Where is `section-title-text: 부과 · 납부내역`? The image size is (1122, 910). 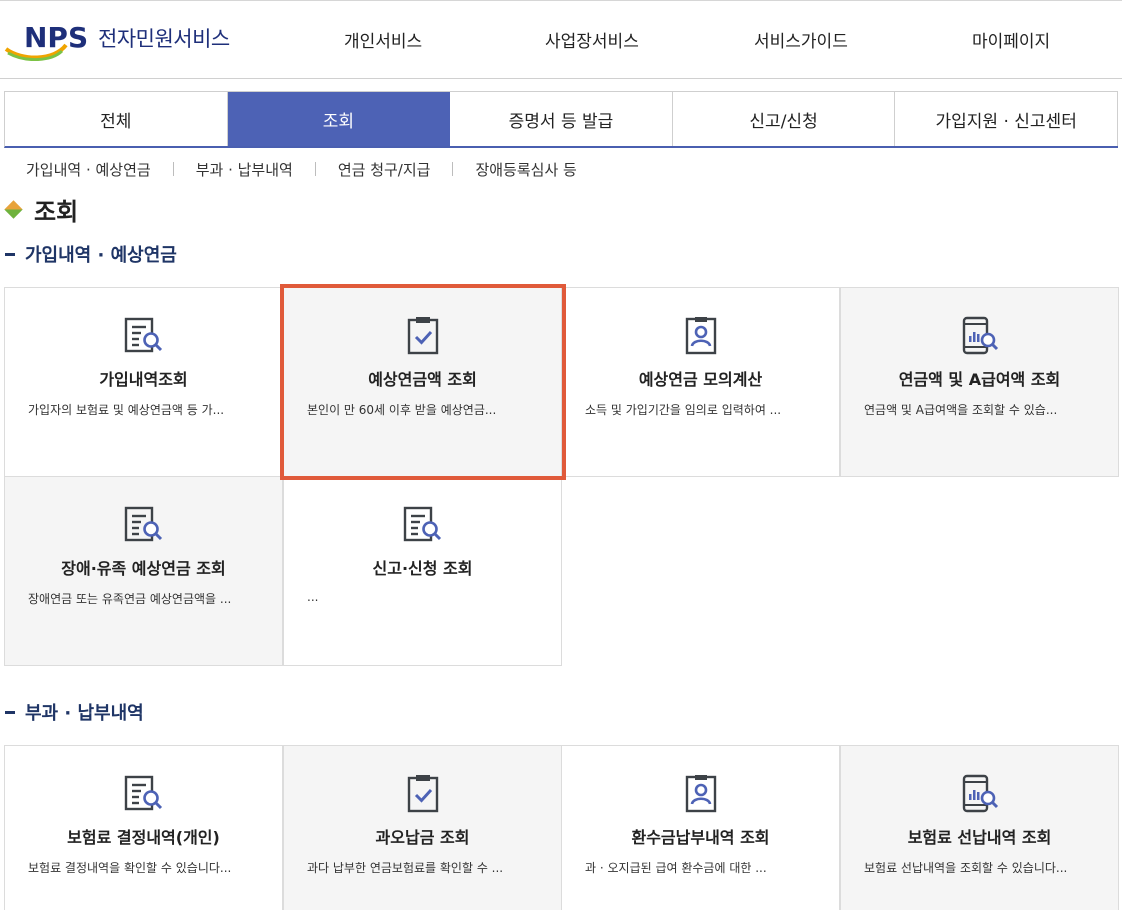
section-title-text: 부과 · 납부내역 is located at coordinates (84, 713).